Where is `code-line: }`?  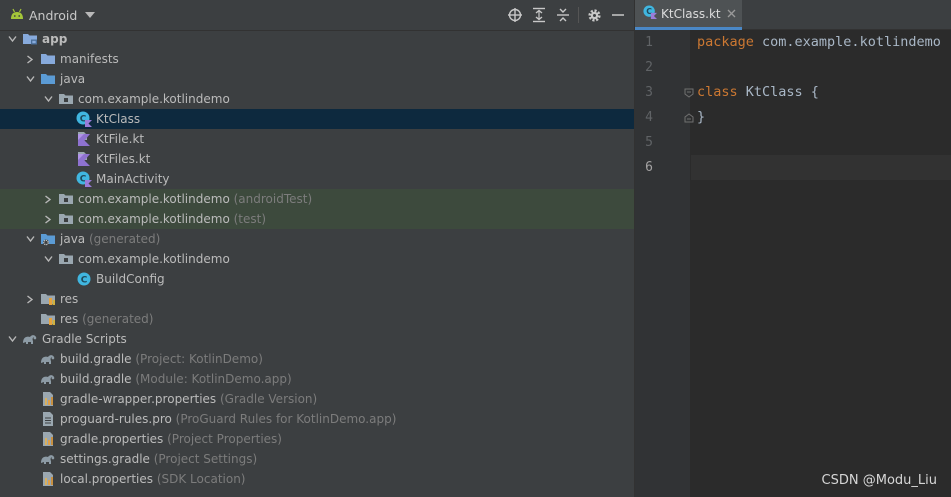
code-line: } is located at coordinates (821, 117).